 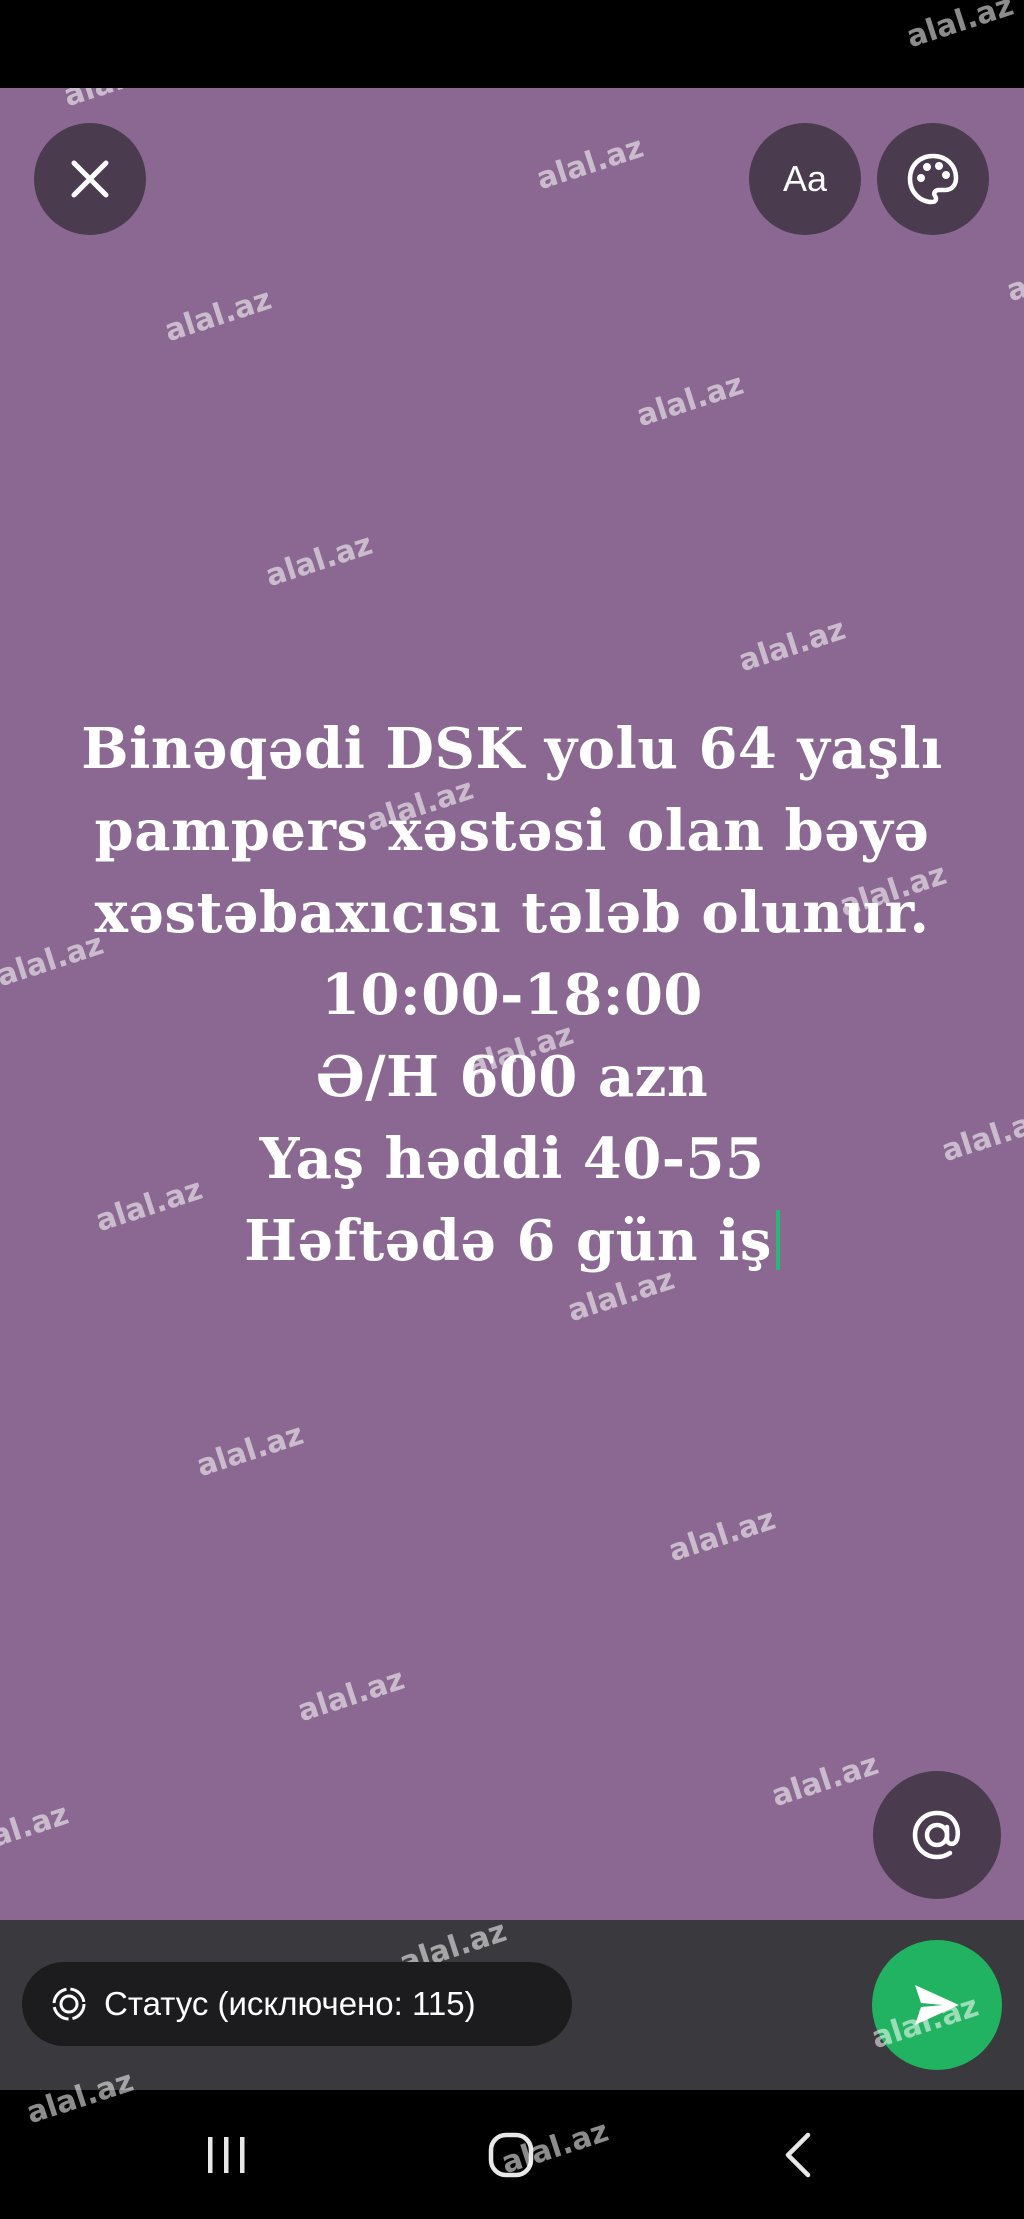 I want to click on close-icon, so click(x=90, y=179).